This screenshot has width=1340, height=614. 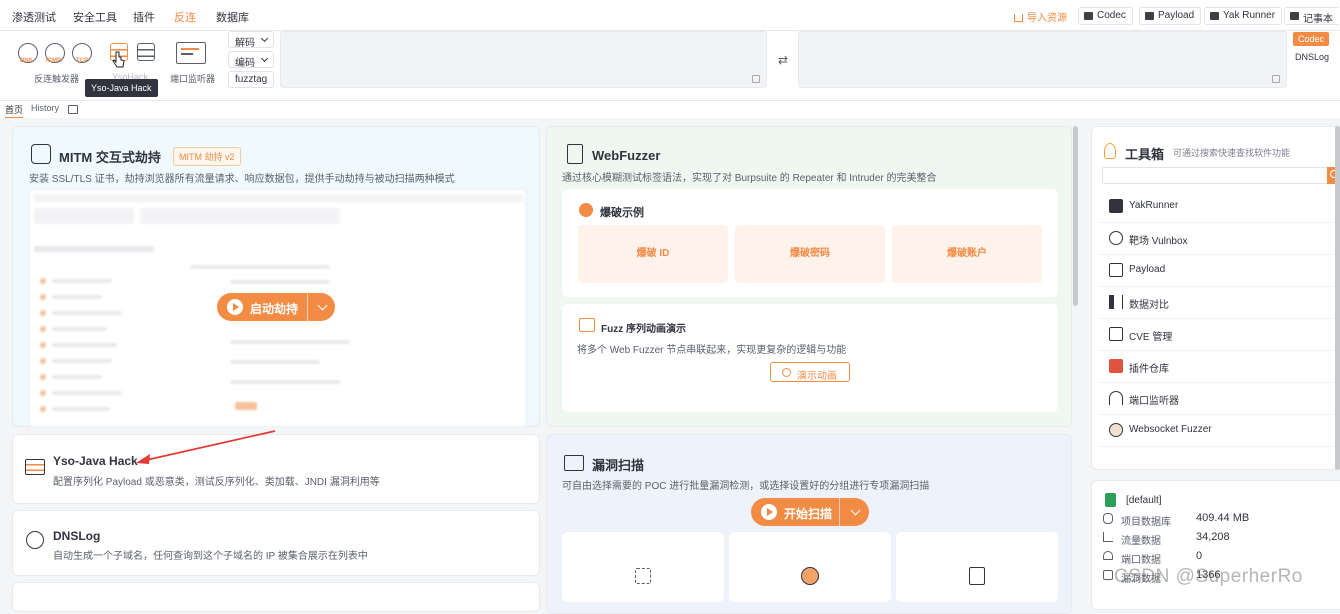 I want to click on yak-runner-button: Yak Runner, so click(x=1243, y=16).